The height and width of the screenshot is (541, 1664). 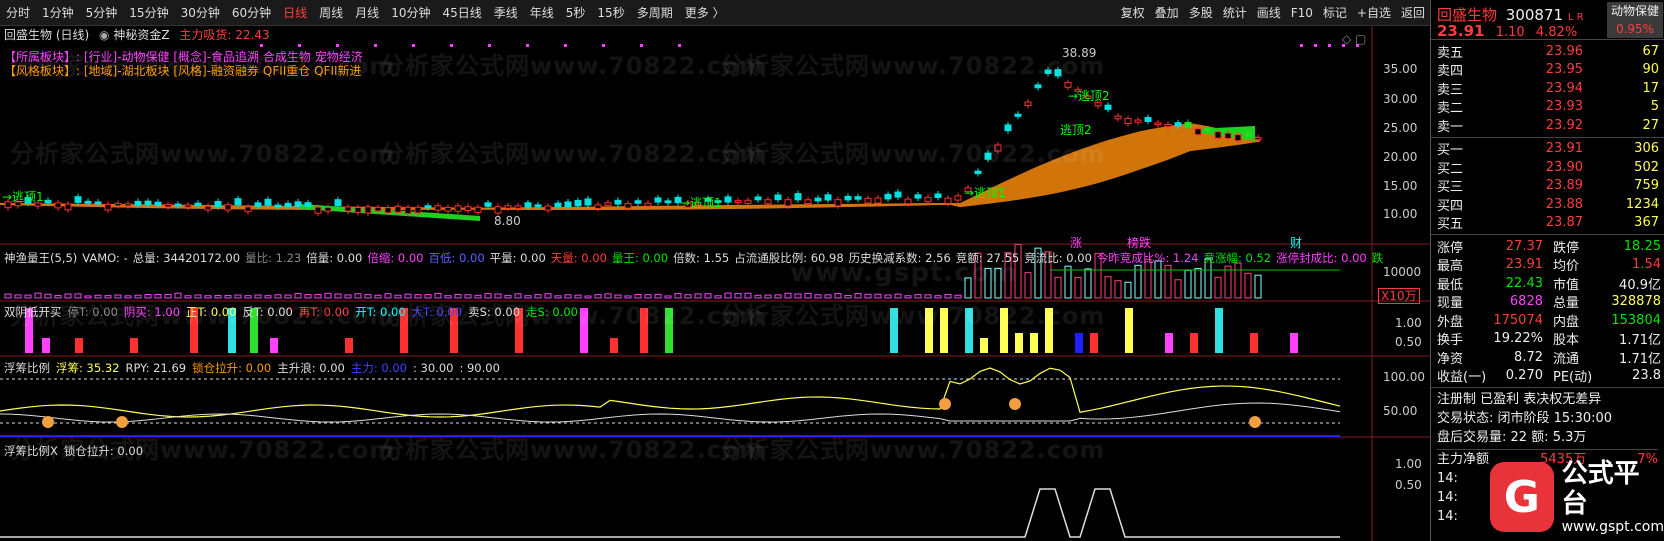 I want to click on expand-icon: ◇ ▢, so click(x=1354, y=39).